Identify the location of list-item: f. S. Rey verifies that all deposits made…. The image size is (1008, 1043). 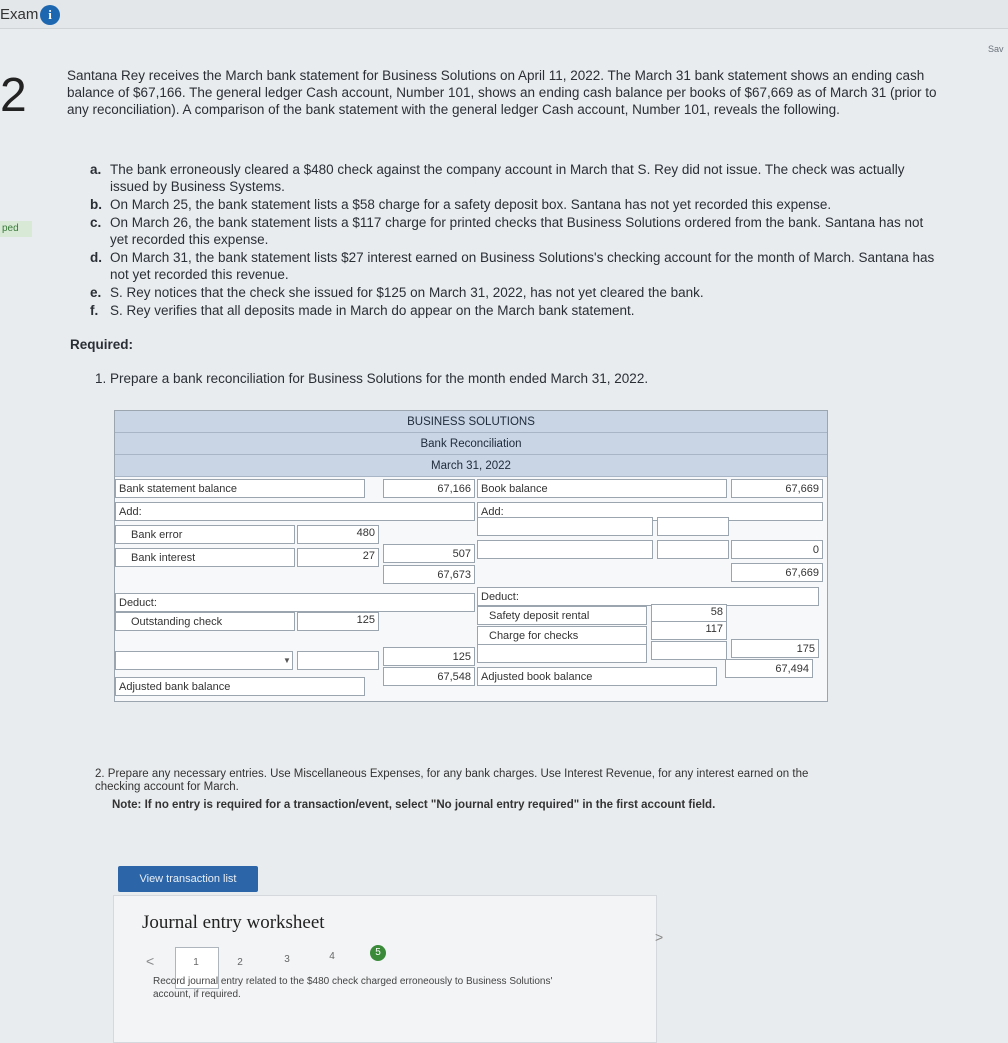
(515, 310).